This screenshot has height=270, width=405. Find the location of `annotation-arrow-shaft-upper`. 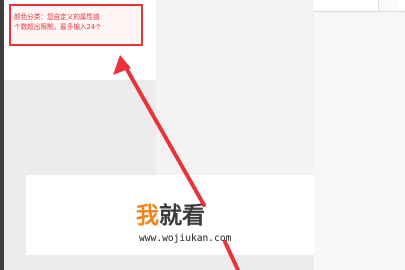

annotation-arrow-shaft-upper is located at coordinates (164, 135).